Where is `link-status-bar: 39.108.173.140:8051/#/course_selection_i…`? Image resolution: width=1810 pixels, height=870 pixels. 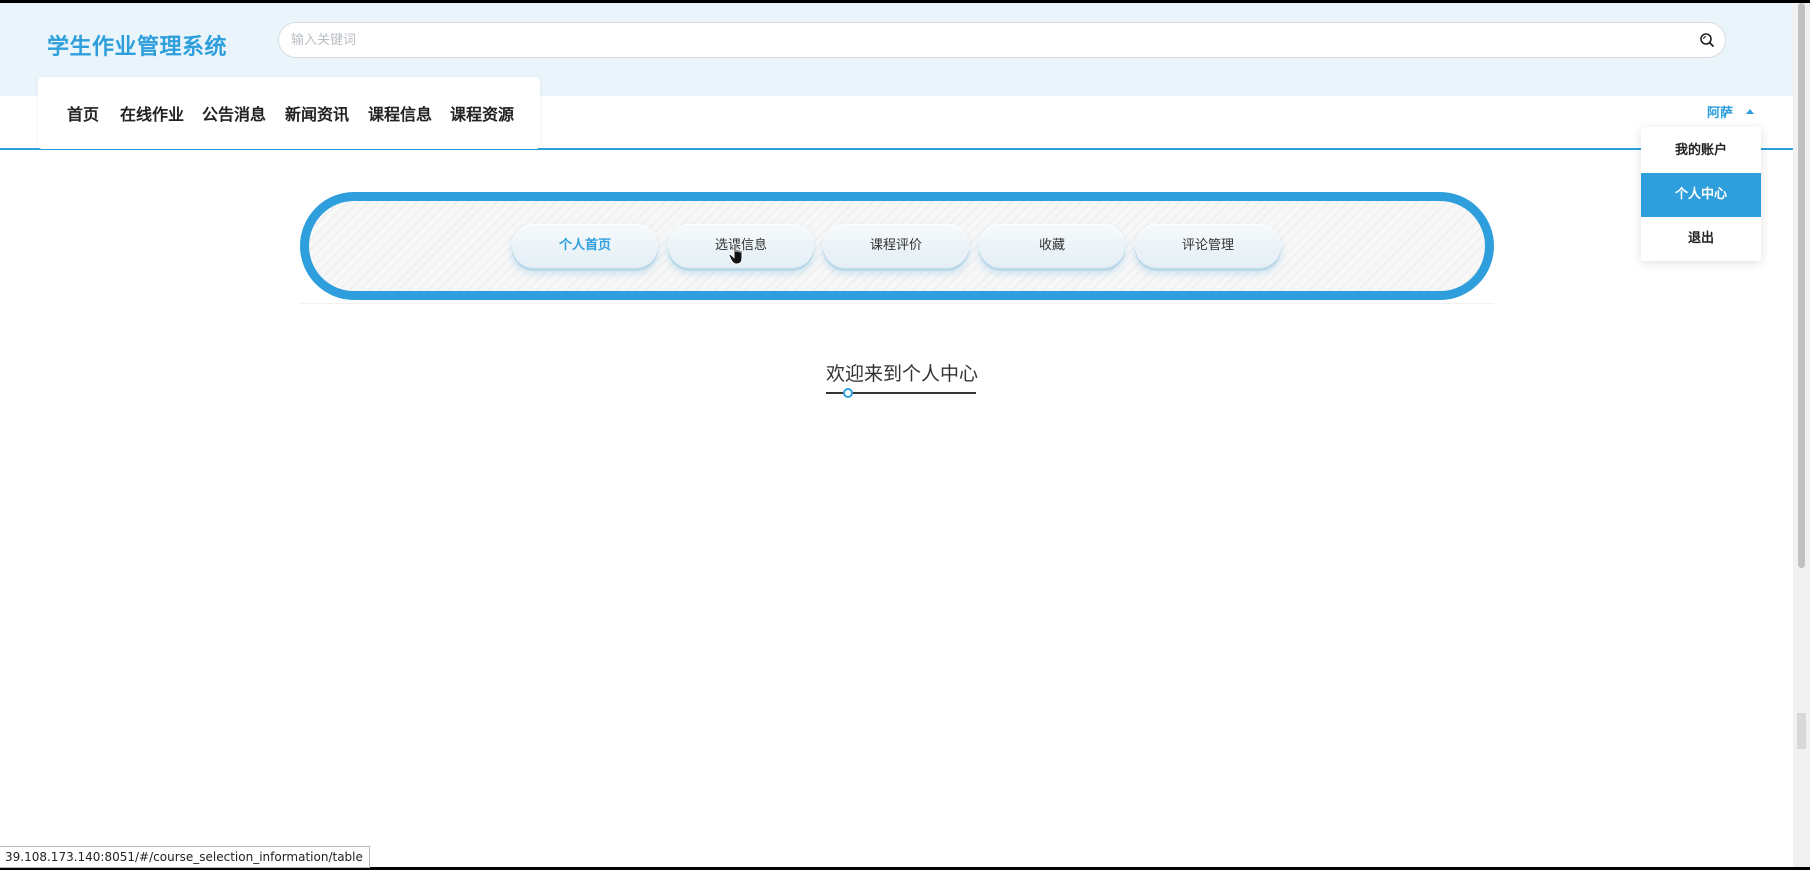 link-status-bar: 39.108.173.140:8051/#/course_selection_i… is located at coordinates (185, 857).